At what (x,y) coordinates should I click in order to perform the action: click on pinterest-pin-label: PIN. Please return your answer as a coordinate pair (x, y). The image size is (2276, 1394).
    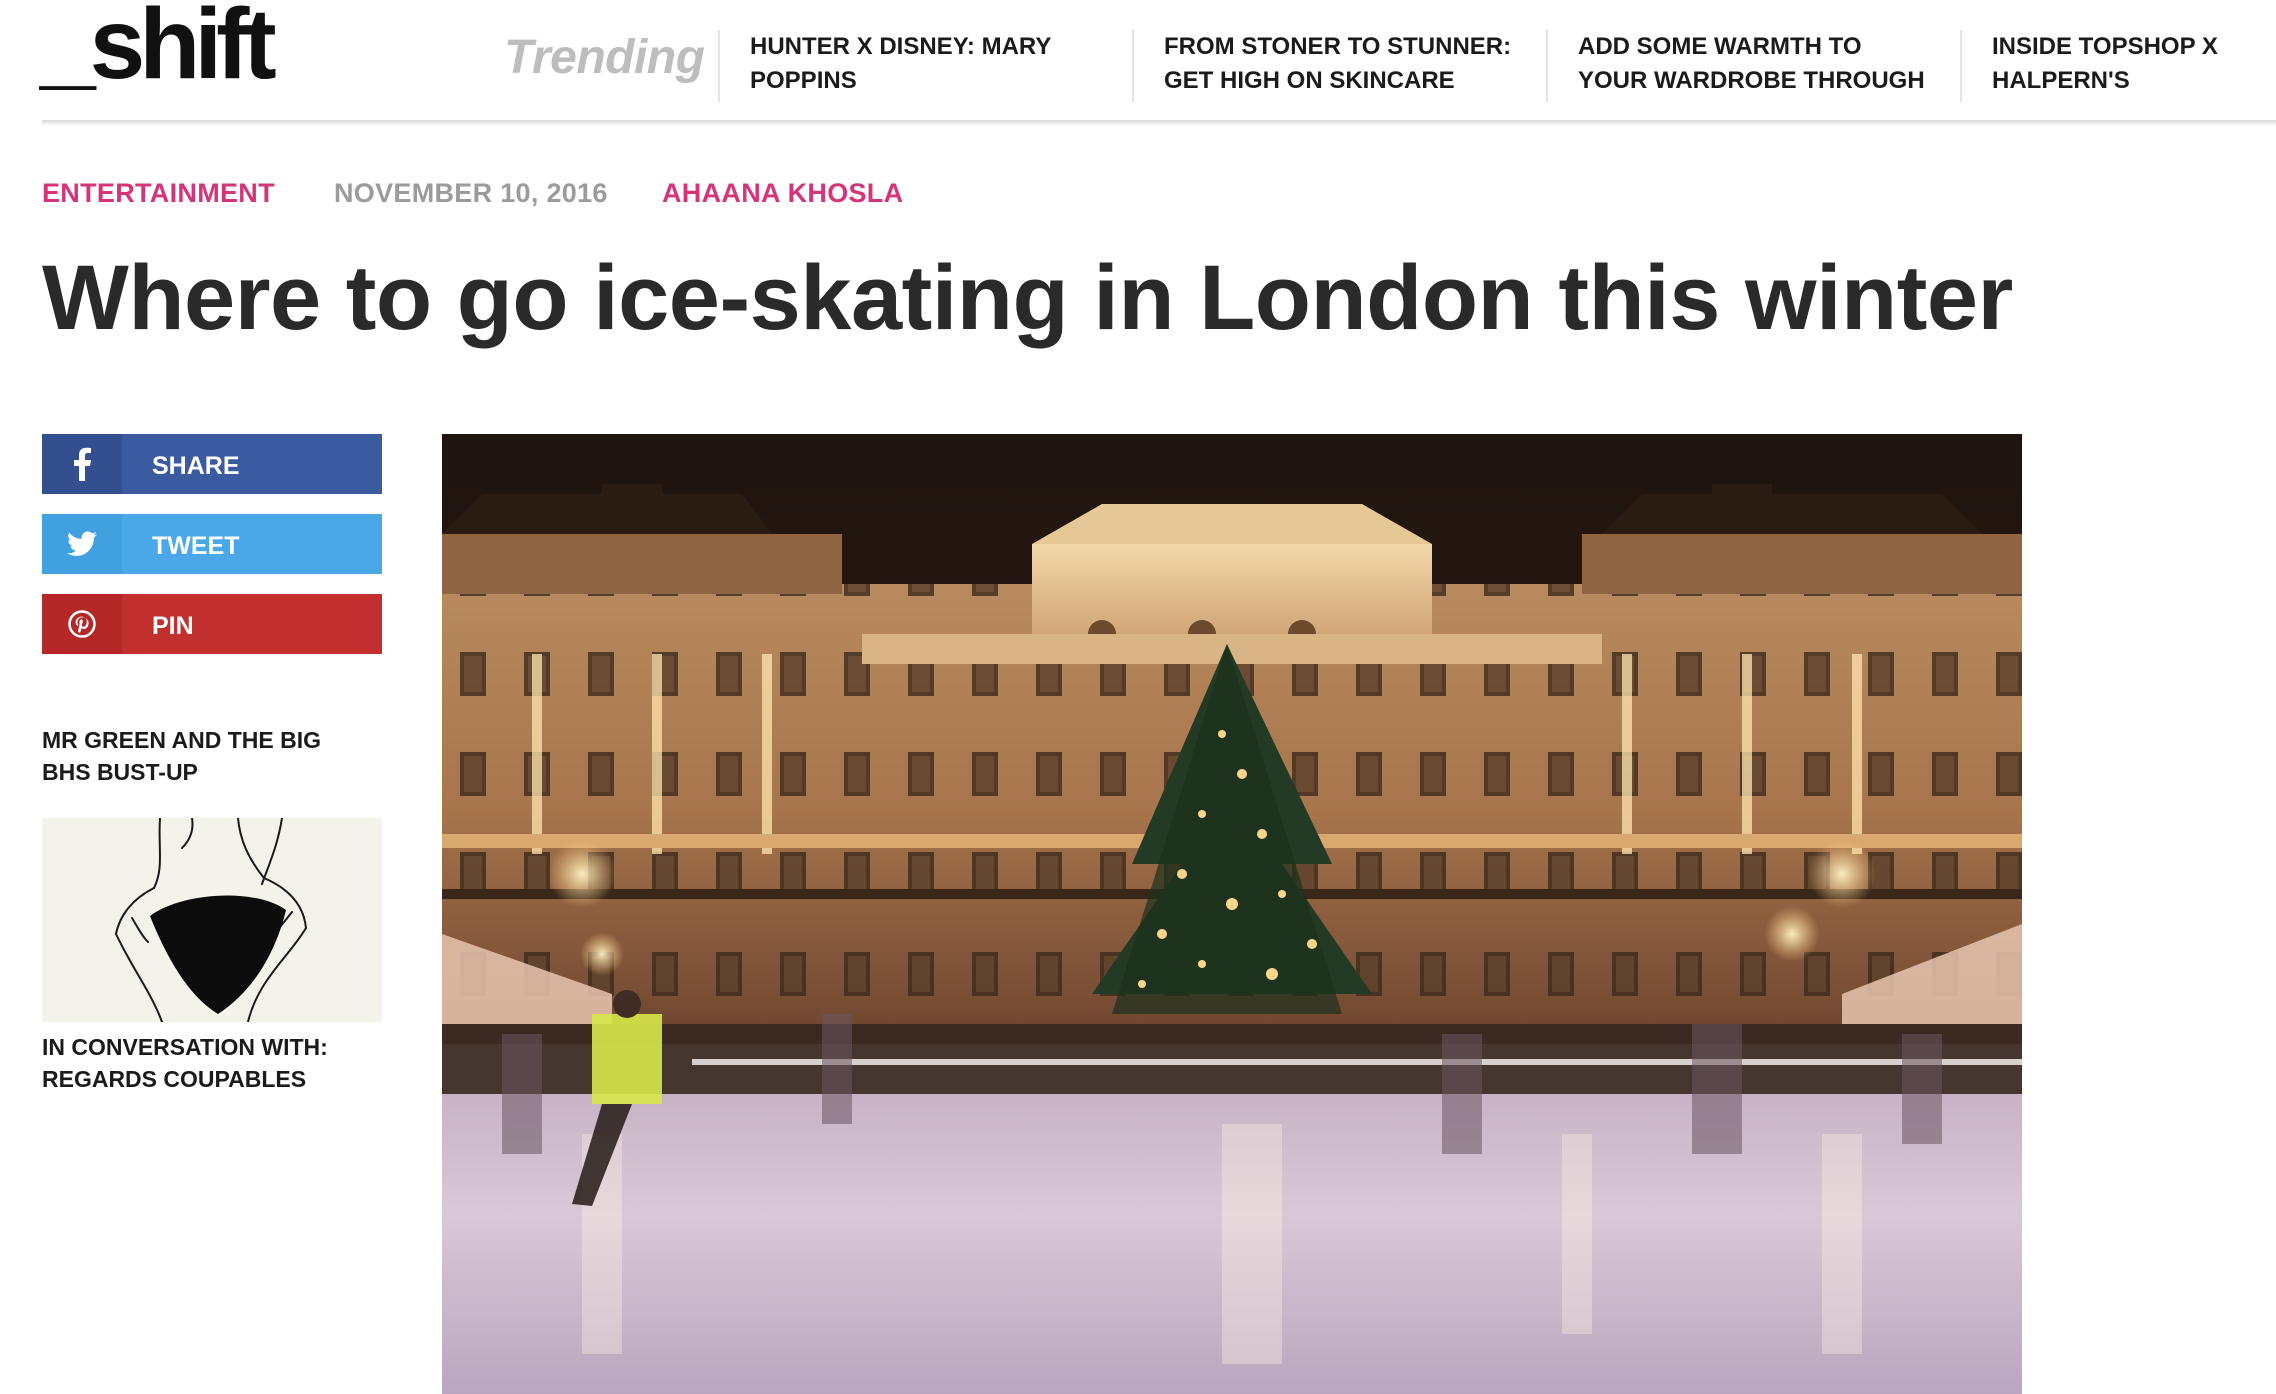
    Looking at the image, I should click on (173, 625).